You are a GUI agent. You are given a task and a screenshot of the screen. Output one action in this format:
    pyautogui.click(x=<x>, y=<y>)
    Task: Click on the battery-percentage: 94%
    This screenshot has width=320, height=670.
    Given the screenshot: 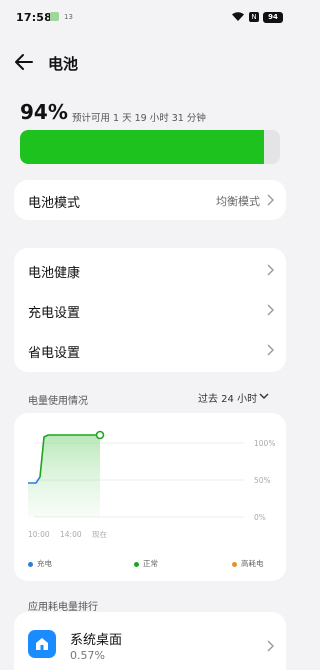 What is the action you would take?
    pyautogui.click(x=44, y=112)
    